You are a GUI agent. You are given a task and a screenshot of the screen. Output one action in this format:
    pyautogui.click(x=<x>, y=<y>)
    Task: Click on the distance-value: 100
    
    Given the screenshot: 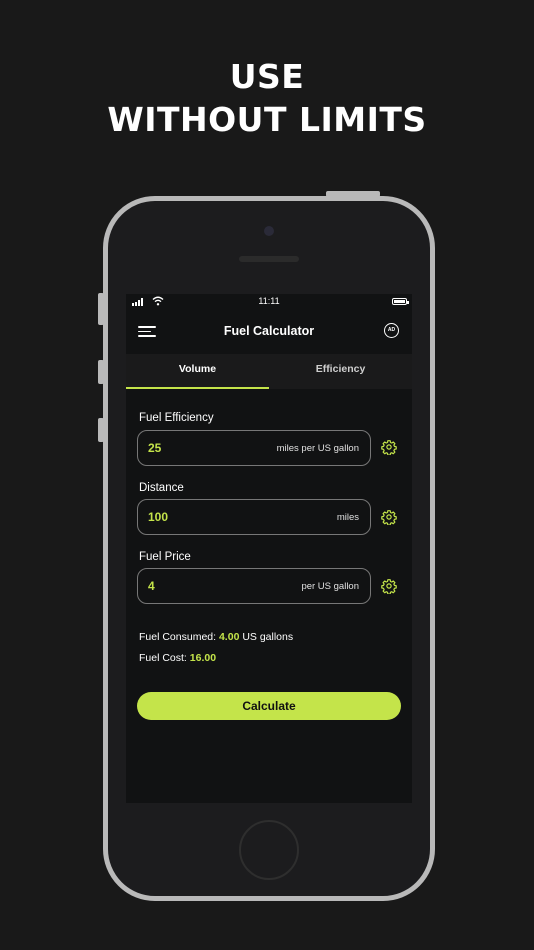 What is the action you would take?
    pyautogui.click(x=158, y=517)
    